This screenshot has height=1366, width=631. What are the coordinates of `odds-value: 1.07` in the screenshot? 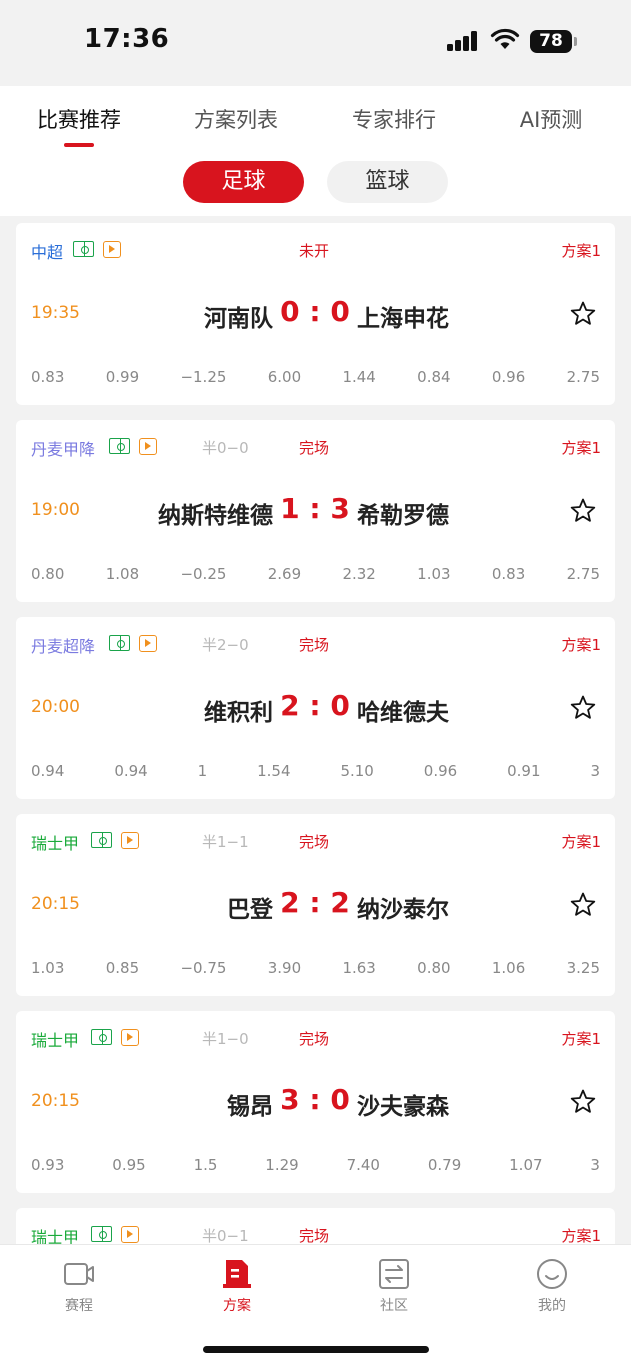 It's located at (526, 1165).